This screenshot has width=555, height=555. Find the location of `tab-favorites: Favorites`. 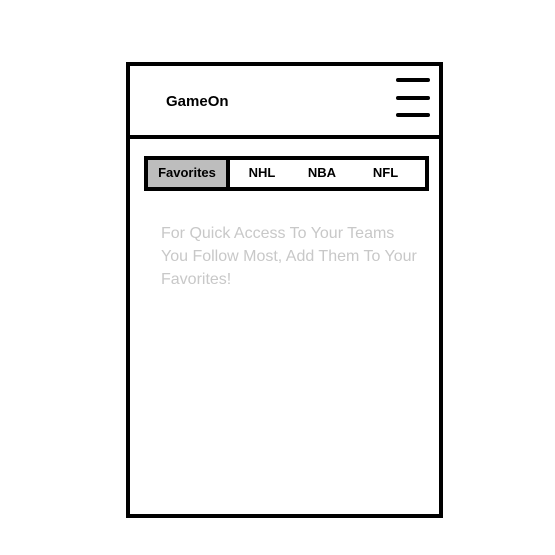

tab-favorites: Favorites is located at coordinates (189, 173).